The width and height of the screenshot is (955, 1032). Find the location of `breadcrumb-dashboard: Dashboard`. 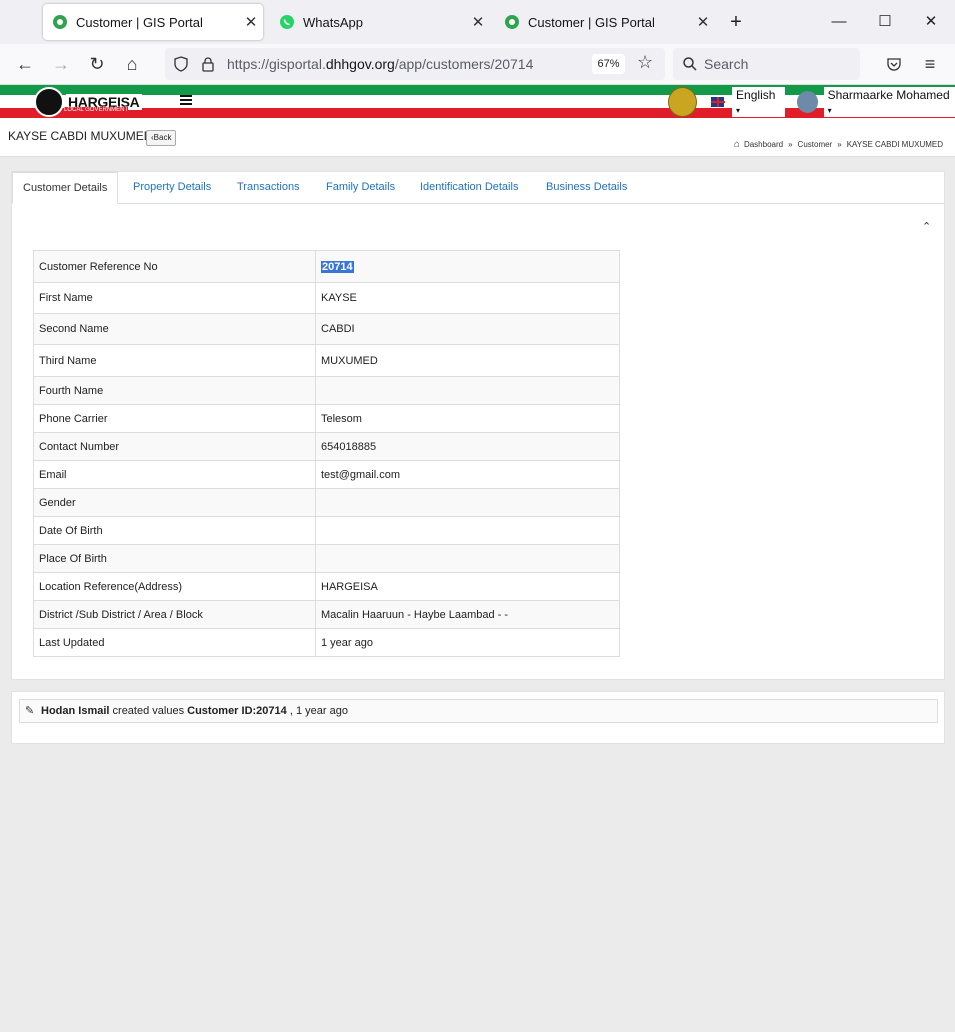

breadcrumb-dashboard: Dashboard is located at coordinates (763, 144).